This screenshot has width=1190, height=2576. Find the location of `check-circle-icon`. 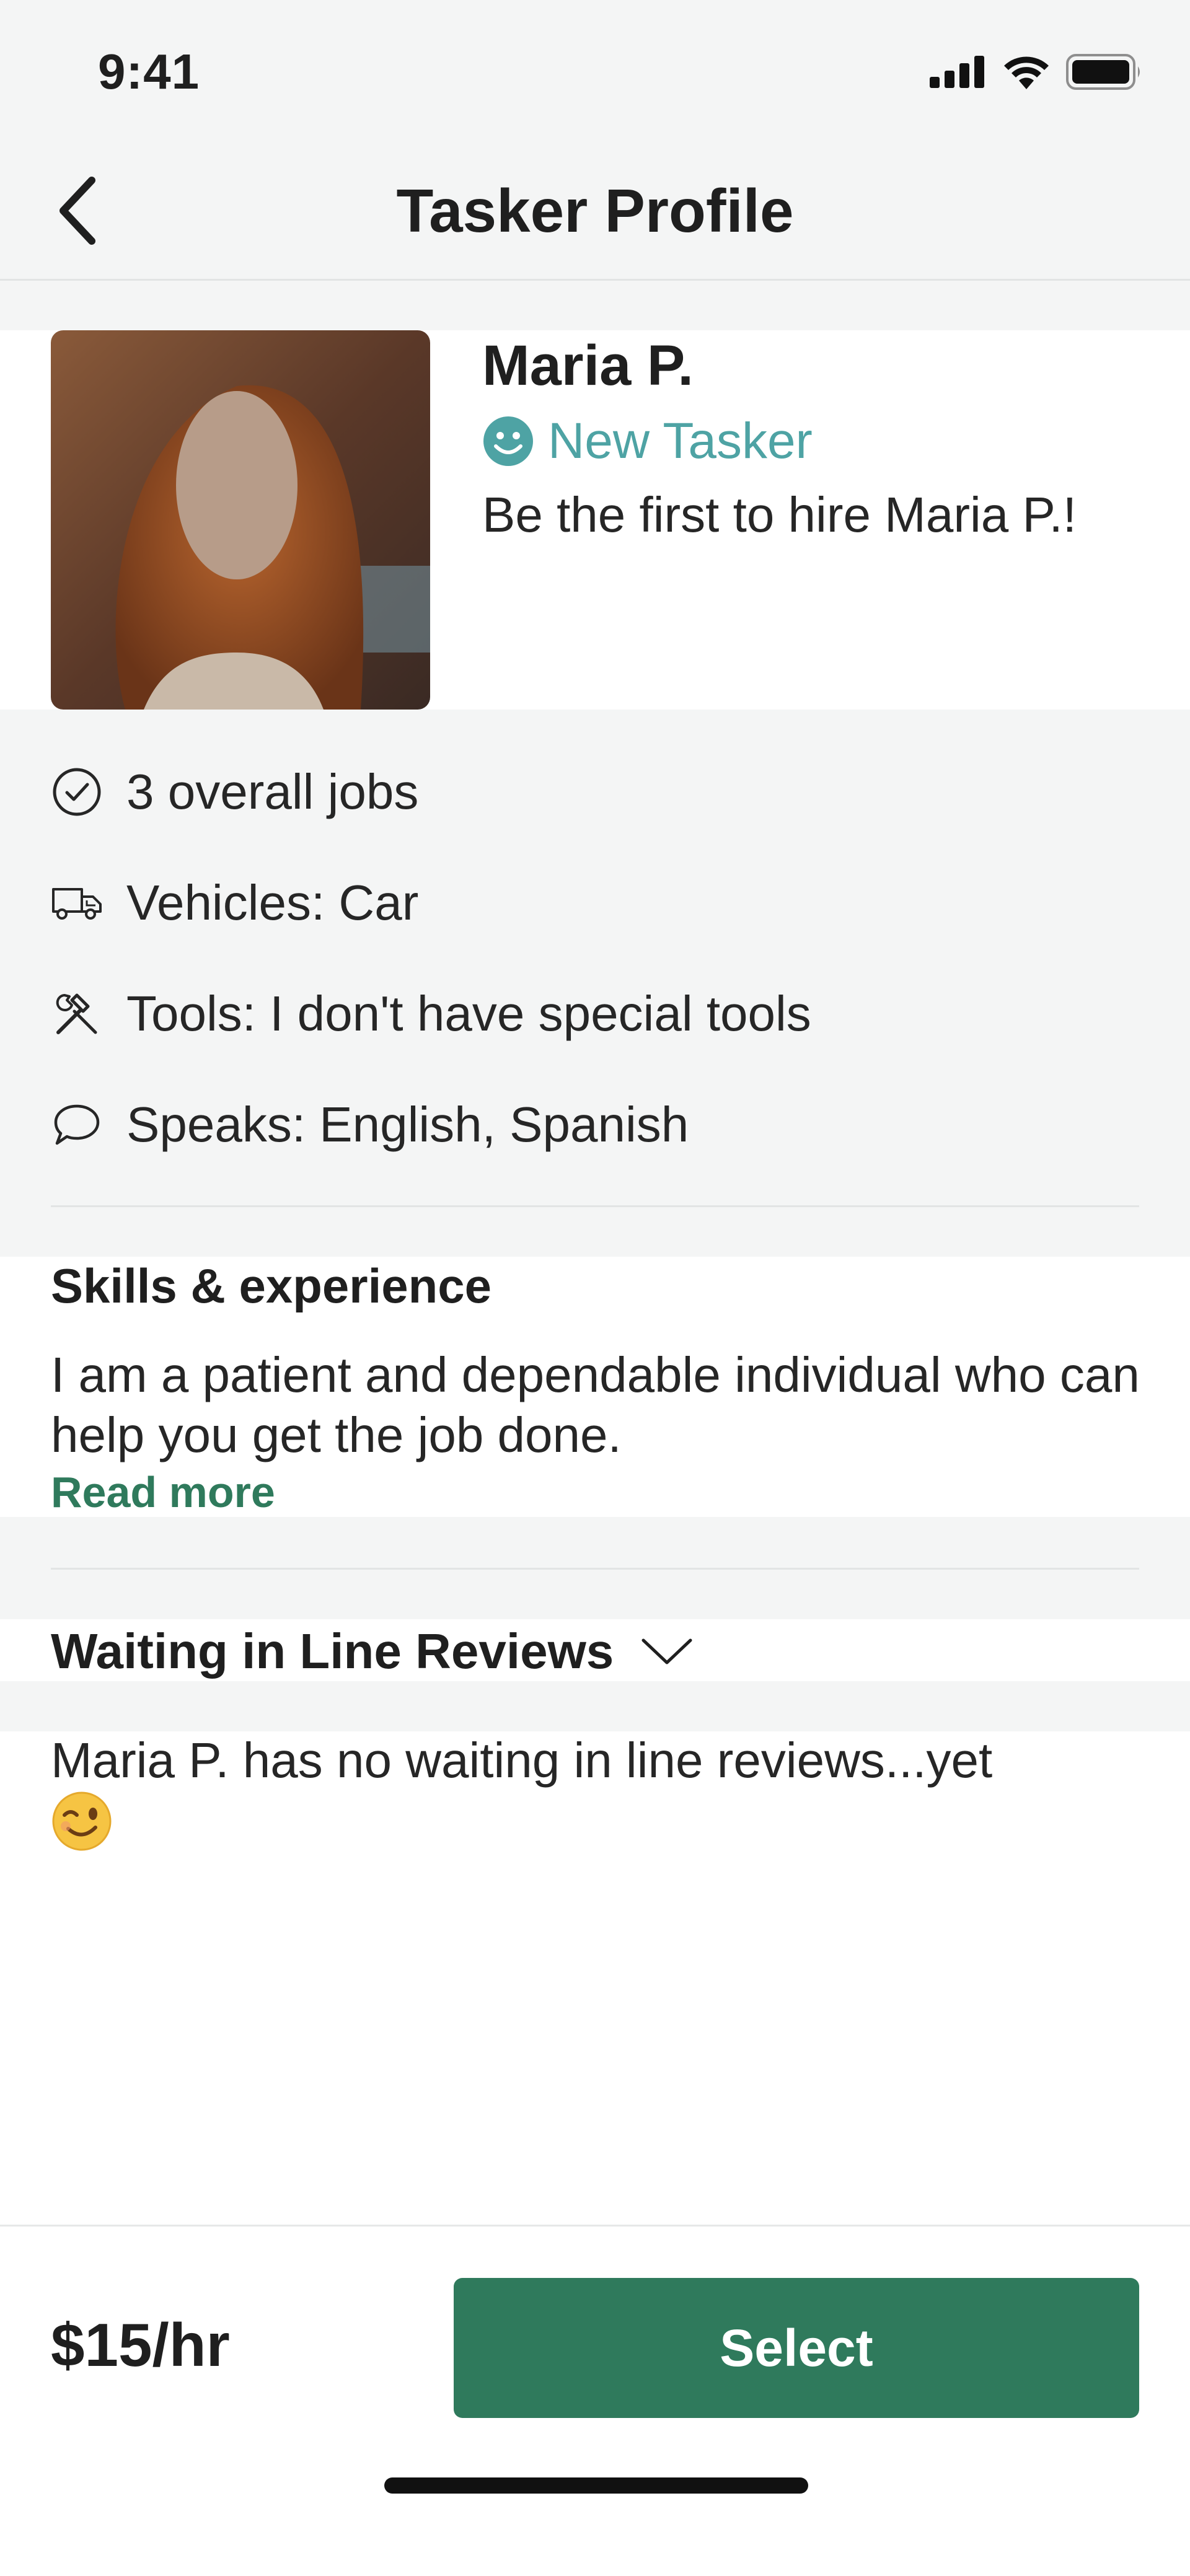

check-circle-icon is located at coordinates (77, 792).